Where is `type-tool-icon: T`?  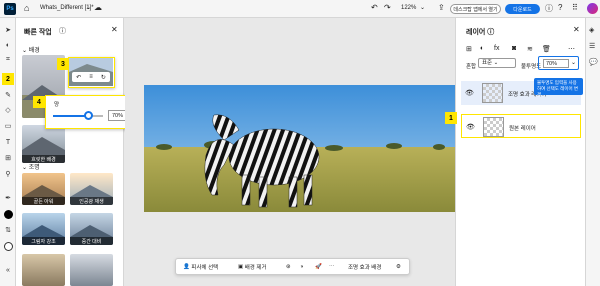
type-tool-icon: T is located at coordinates (8, 142).